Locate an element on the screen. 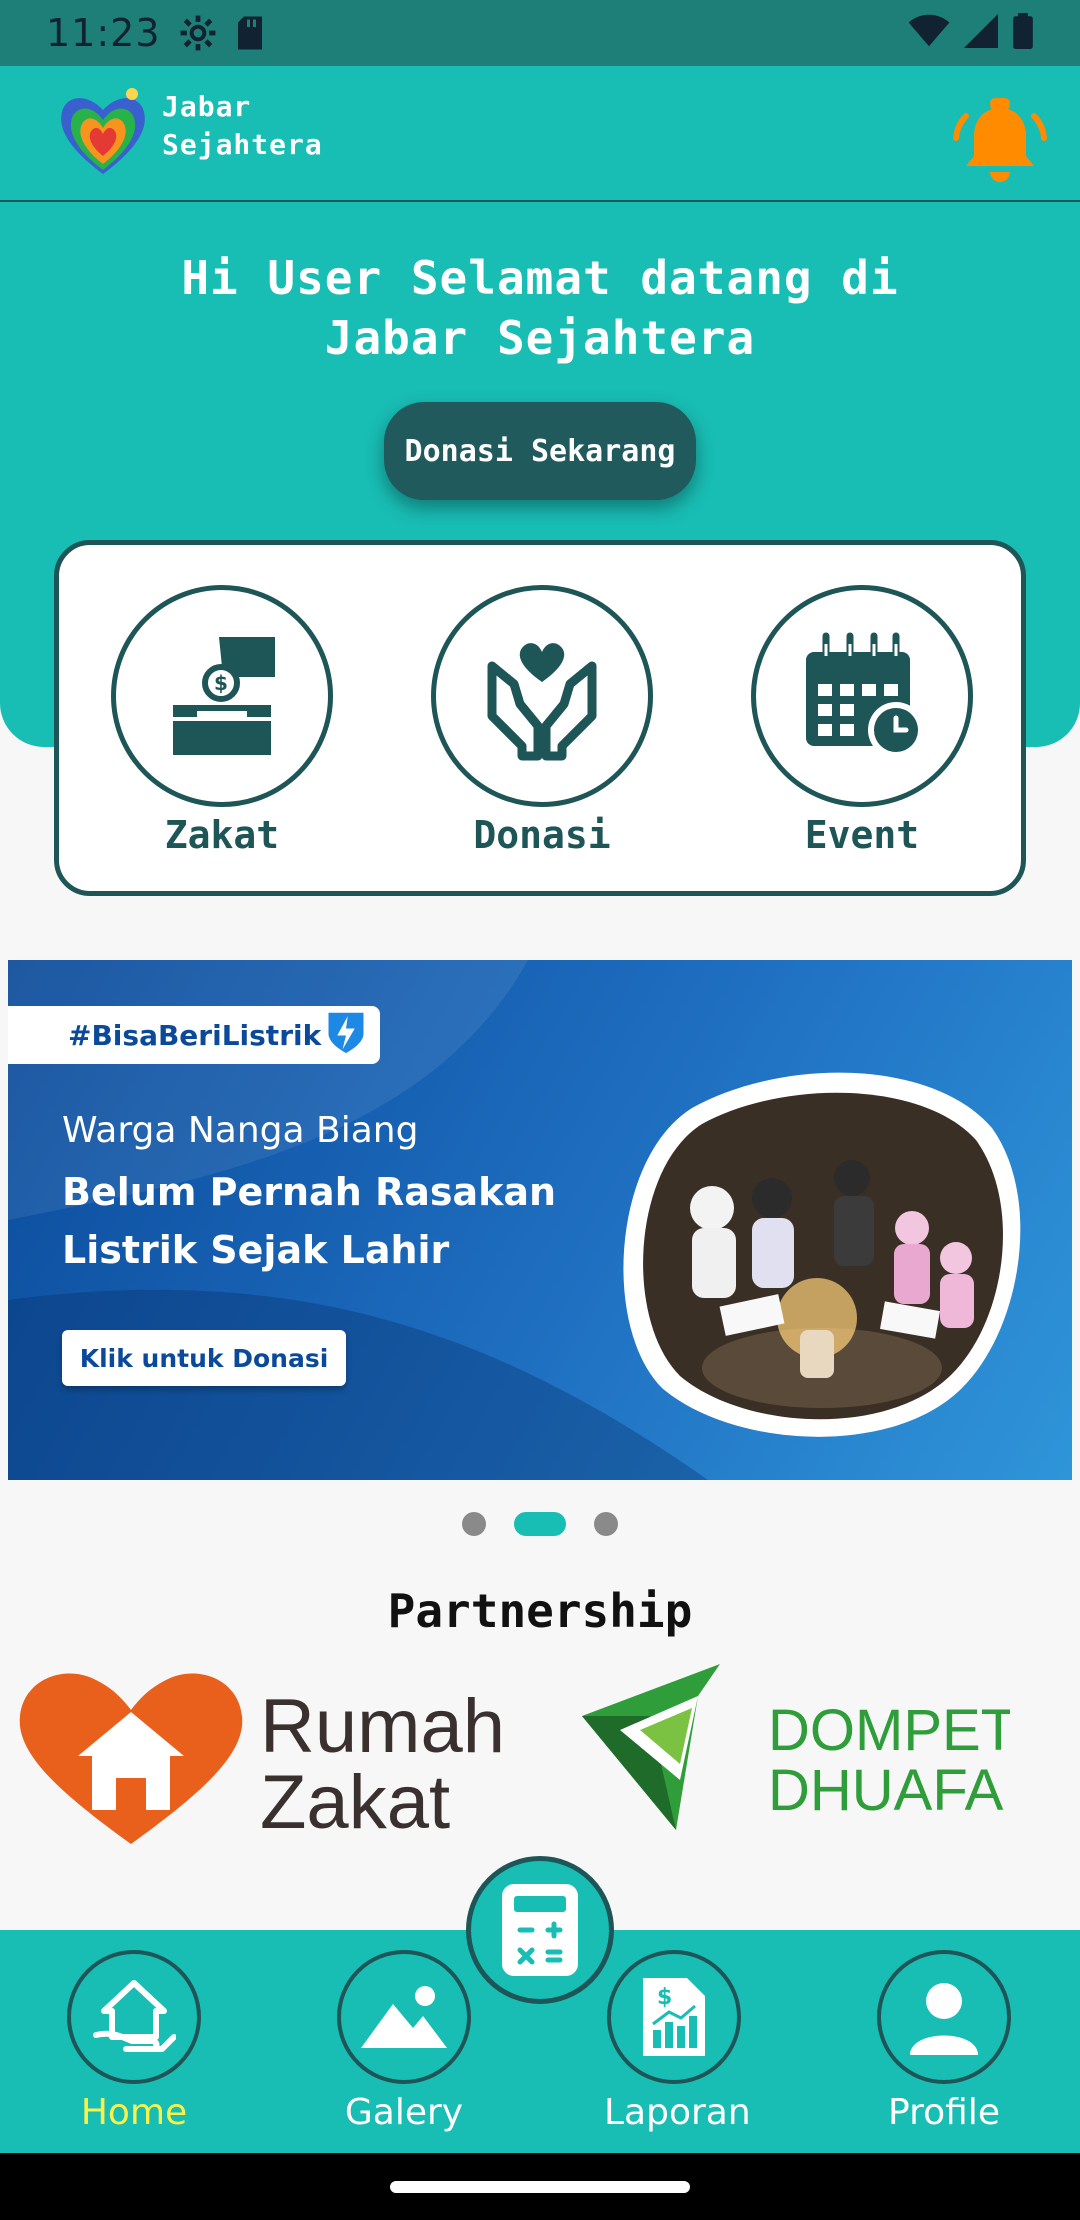  home-gesture-pill is located at coordinates (540, 2187).